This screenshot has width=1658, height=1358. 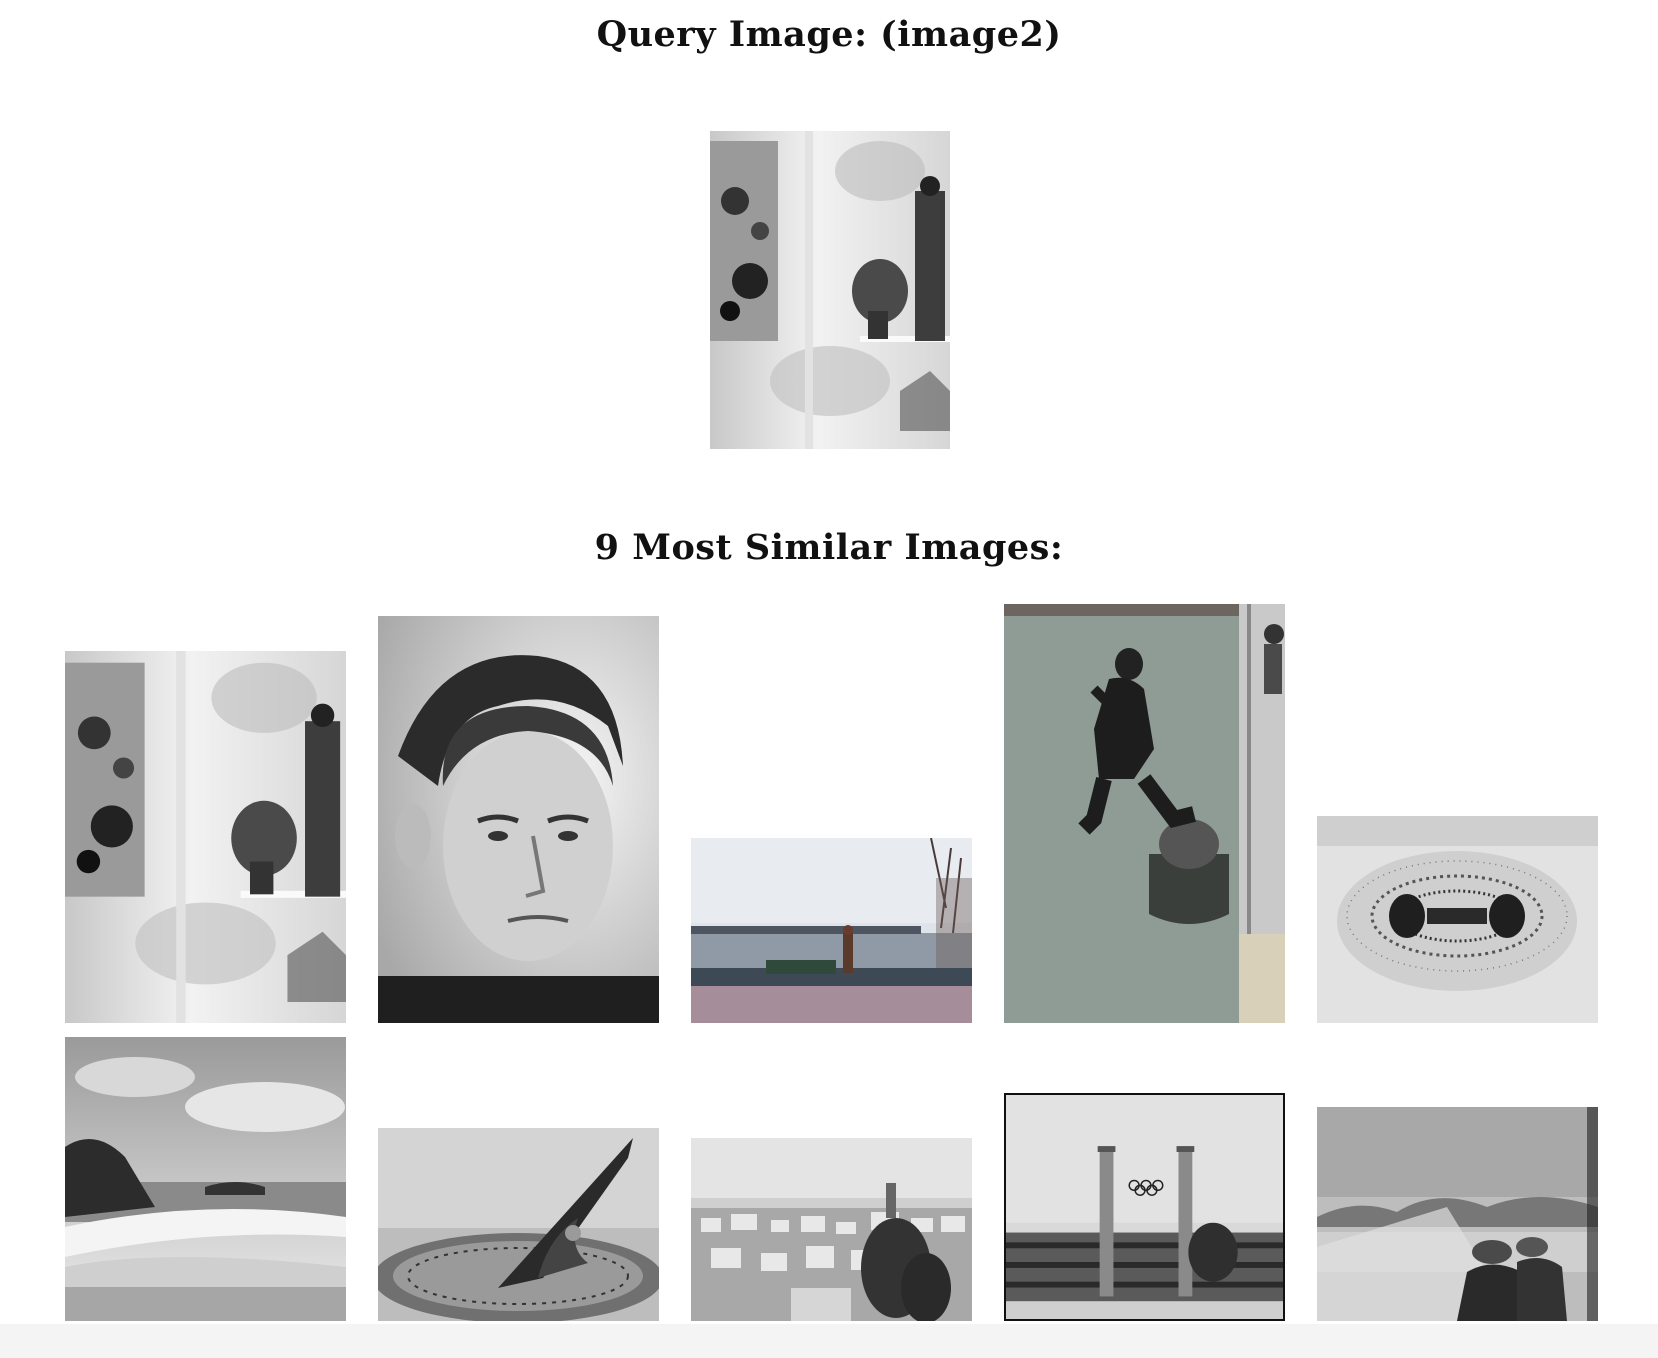 I want to click on query-title: Query Image: (image2), so click(x=829, y=34).